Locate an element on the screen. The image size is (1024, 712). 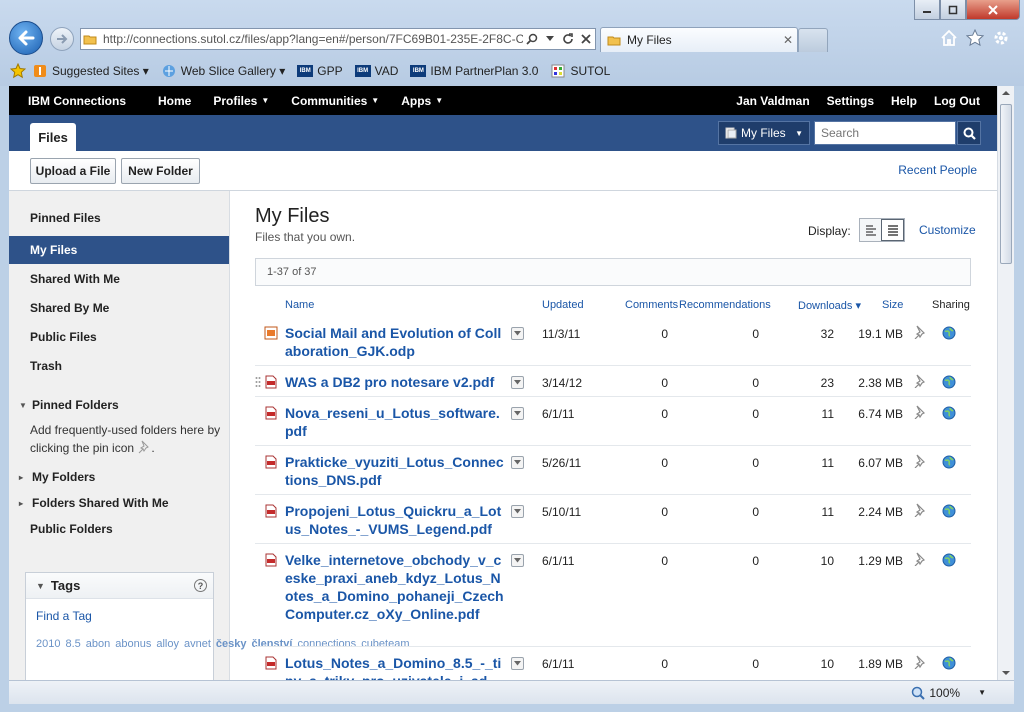
help-icon: ? is located at coordinates (200, 585).